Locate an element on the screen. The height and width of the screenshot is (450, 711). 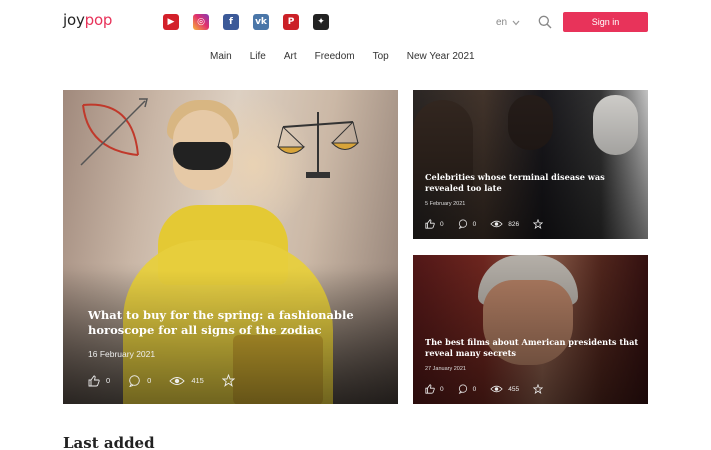
featured-stats: 0 0 415 is located at coordinates (161, 380).